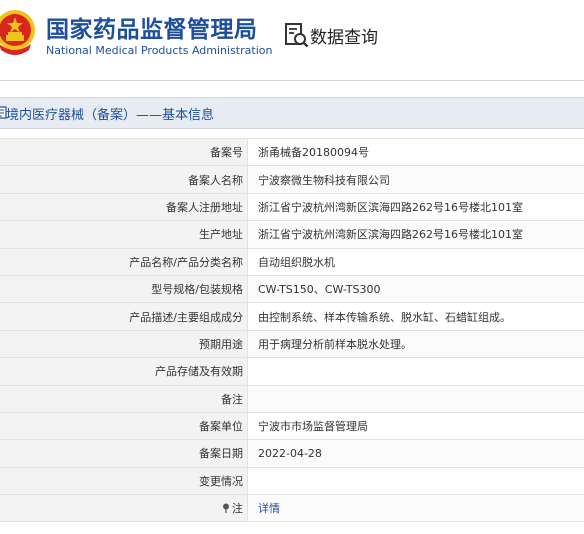  I want to click on table-row: 产品描述/主要组成成分 由控制系统、样本传输系统、脱水缸、石蜡缸组成。, so click(292, 316).